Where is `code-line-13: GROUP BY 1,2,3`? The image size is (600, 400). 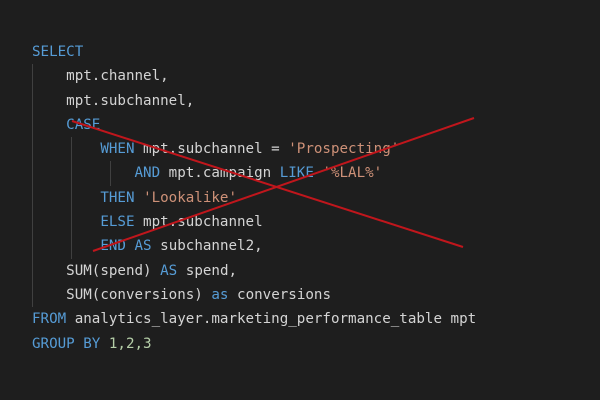 code-line-13: GROUP BY 1,2,3 is located at coordinates (254, 344).